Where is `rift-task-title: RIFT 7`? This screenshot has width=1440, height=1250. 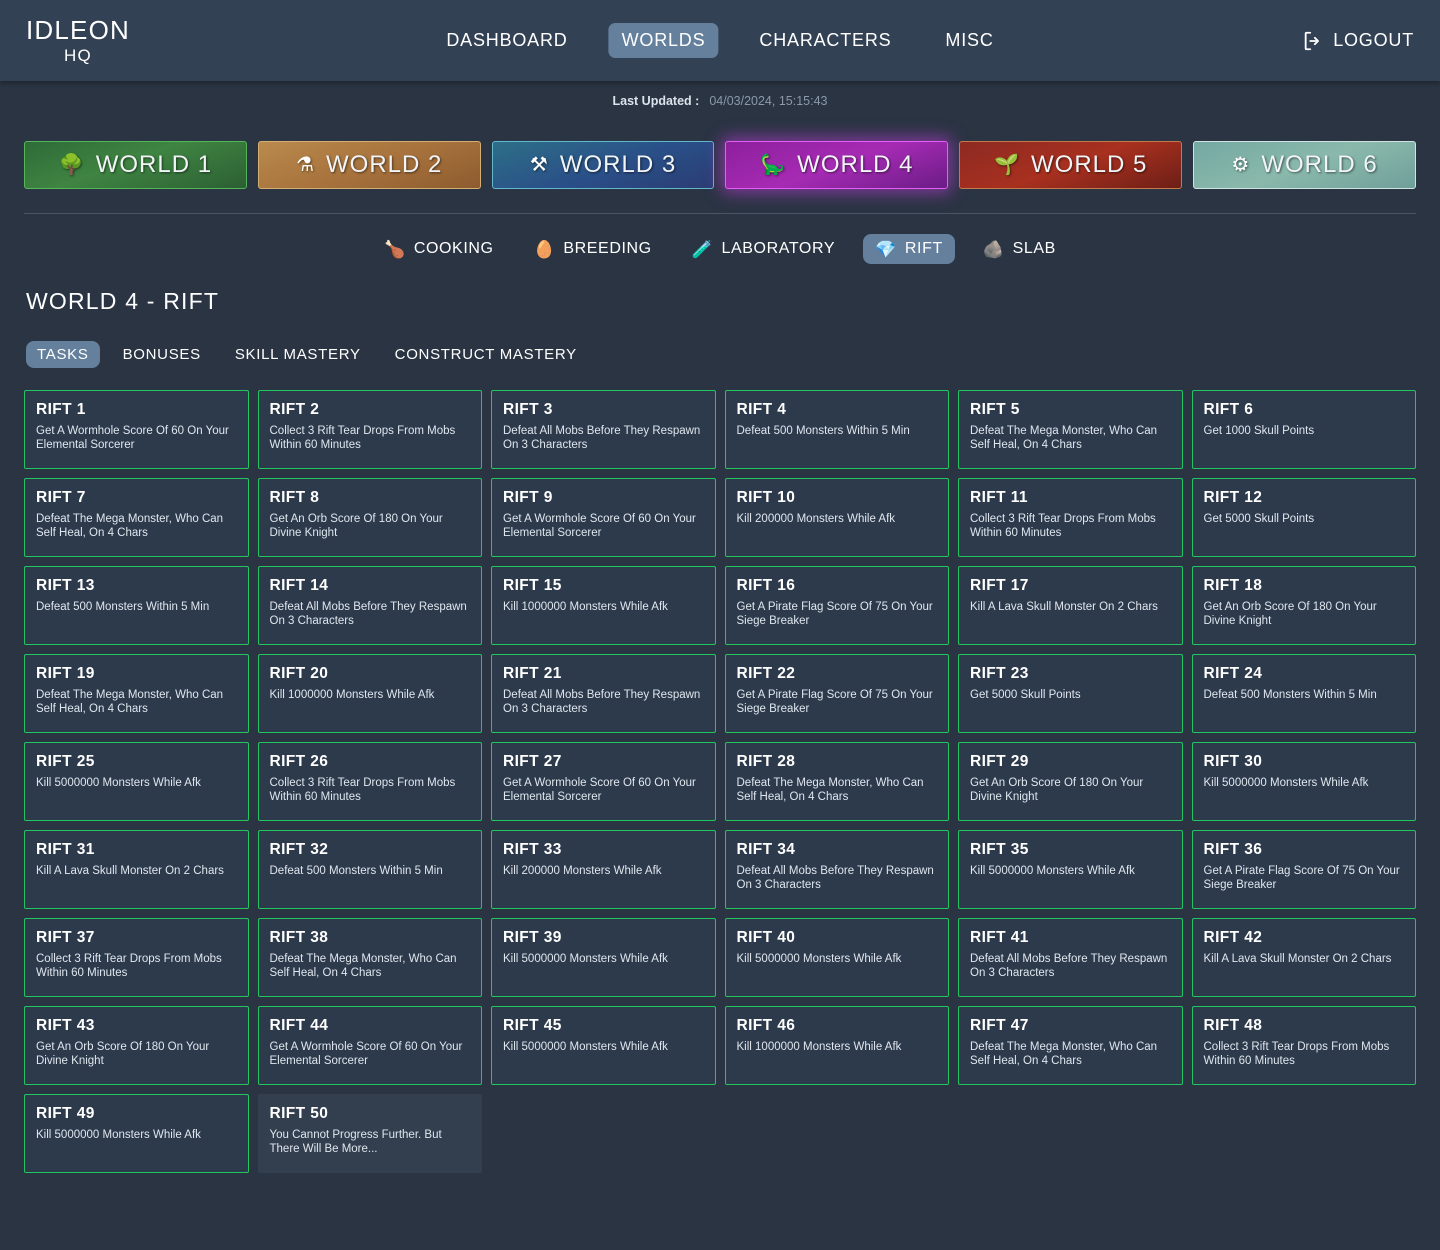
rift-task-title: RIFT 7 is located at coordinates (61, 497).